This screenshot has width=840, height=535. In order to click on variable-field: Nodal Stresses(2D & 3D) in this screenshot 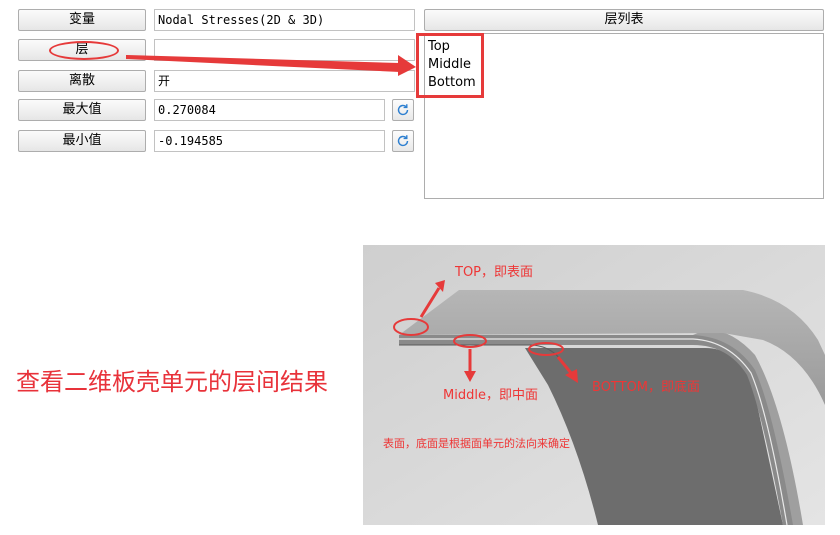, I will do `click(284, 20)`.